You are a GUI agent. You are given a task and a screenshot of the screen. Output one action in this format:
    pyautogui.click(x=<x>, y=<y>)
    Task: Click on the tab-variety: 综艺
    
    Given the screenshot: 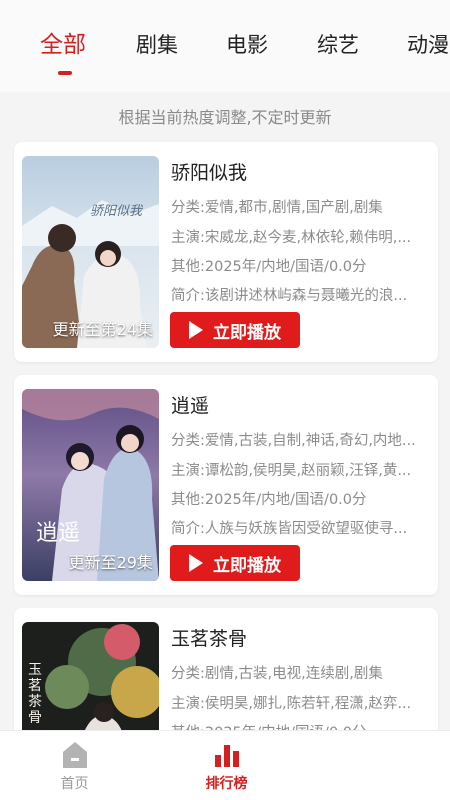 What is the action you would take?
    pyautogui.click(x=338, y=45)
    